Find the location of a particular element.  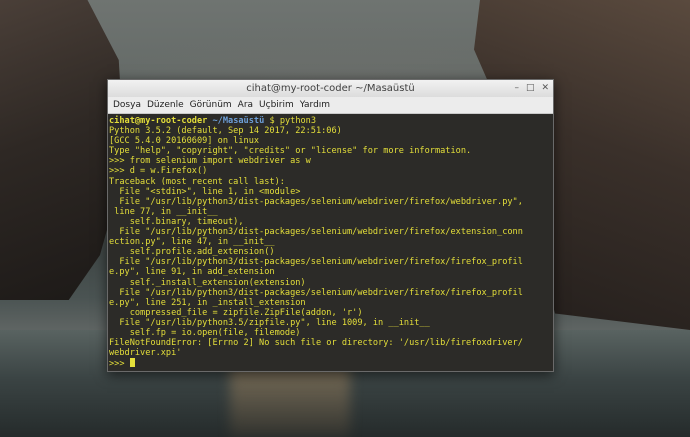

terminal-line: ection.py", line 47, in __init__ is located at coordinates (192, 242).